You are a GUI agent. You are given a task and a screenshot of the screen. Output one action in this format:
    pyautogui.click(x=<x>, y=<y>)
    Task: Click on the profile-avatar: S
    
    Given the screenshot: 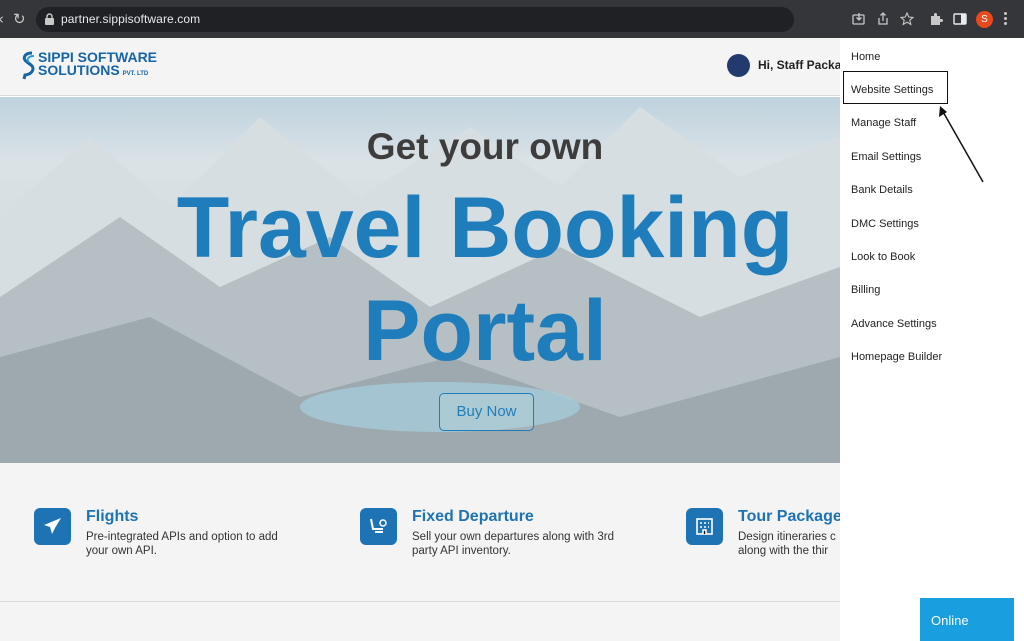 What is the action you would take?
    pyautogui.click(x=984, y=19)
    